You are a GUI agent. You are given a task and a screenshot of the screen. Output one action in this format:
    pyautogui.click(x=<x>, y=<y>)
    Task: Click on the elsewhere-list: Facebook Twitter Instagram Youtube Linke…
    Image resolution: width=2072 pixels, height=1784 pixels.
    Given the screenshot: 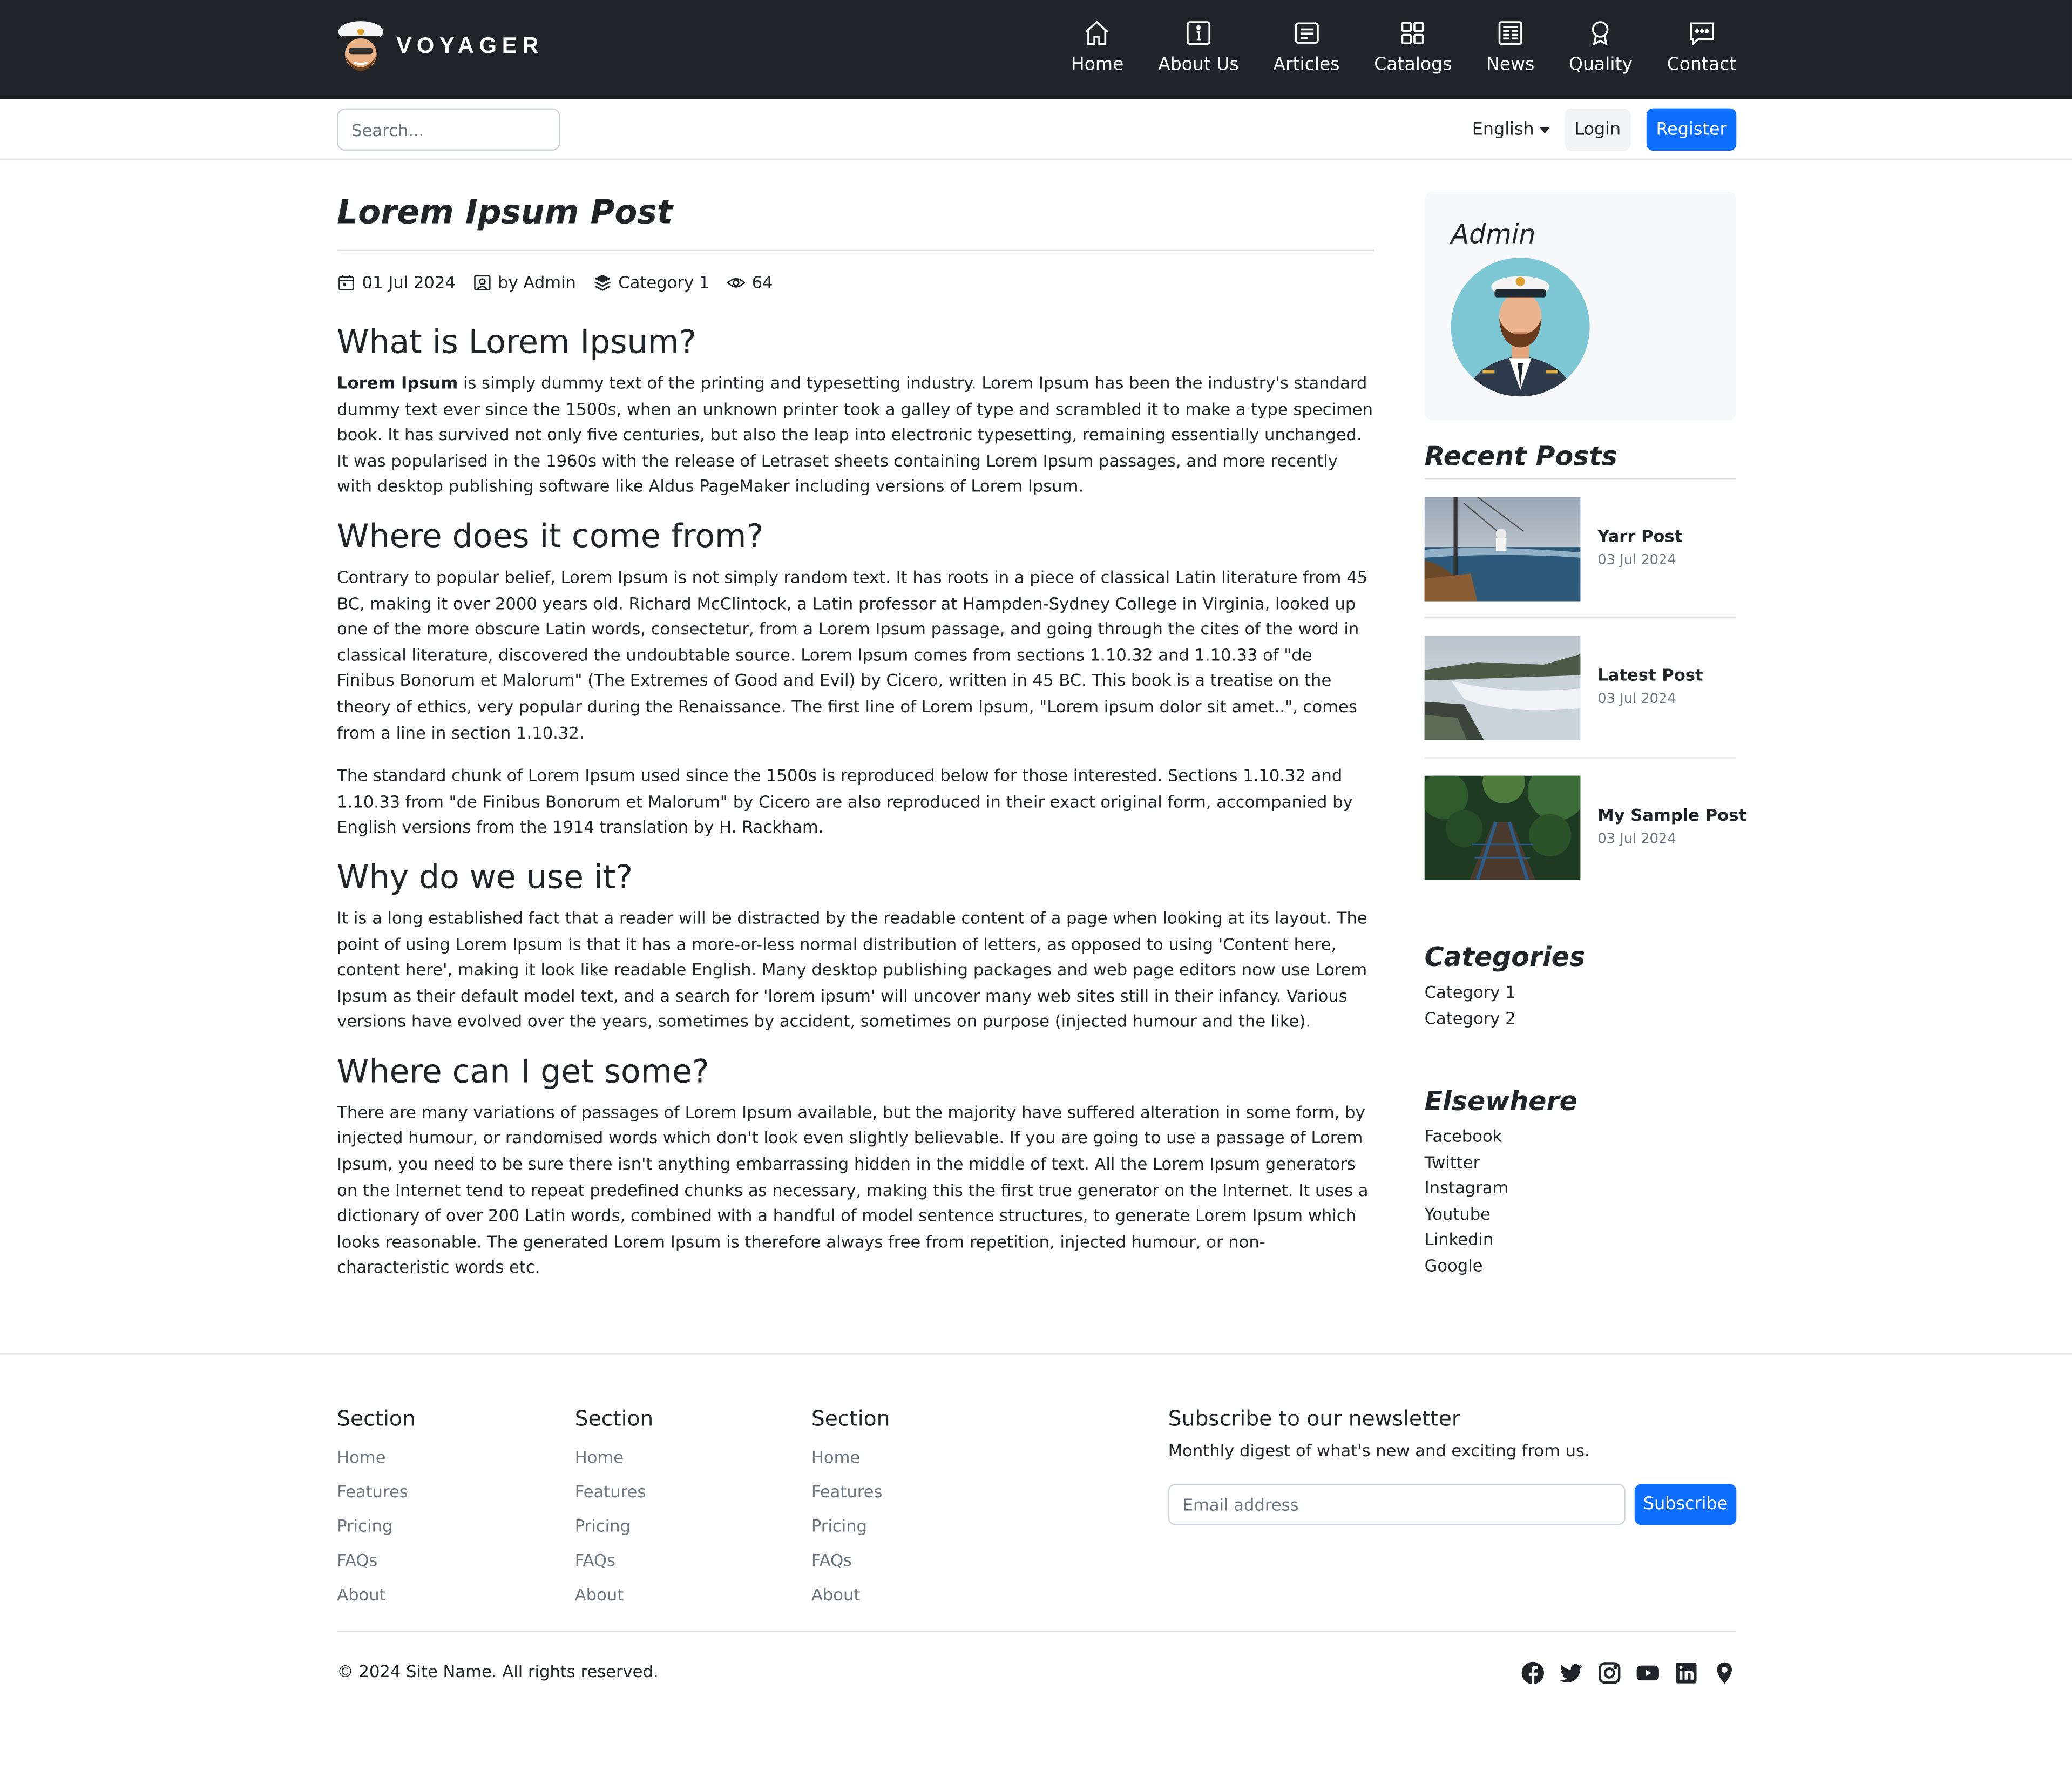 What is the action you would take?
    pyautogui.click(x=1467, y=1201)
    